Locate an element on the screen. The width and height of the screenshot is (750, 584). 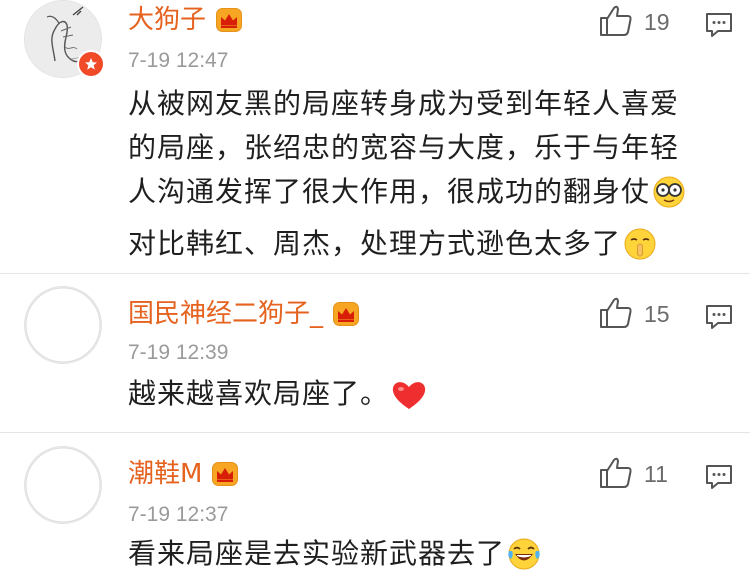
verified-badge-icon is located at coordinates (91, 64).